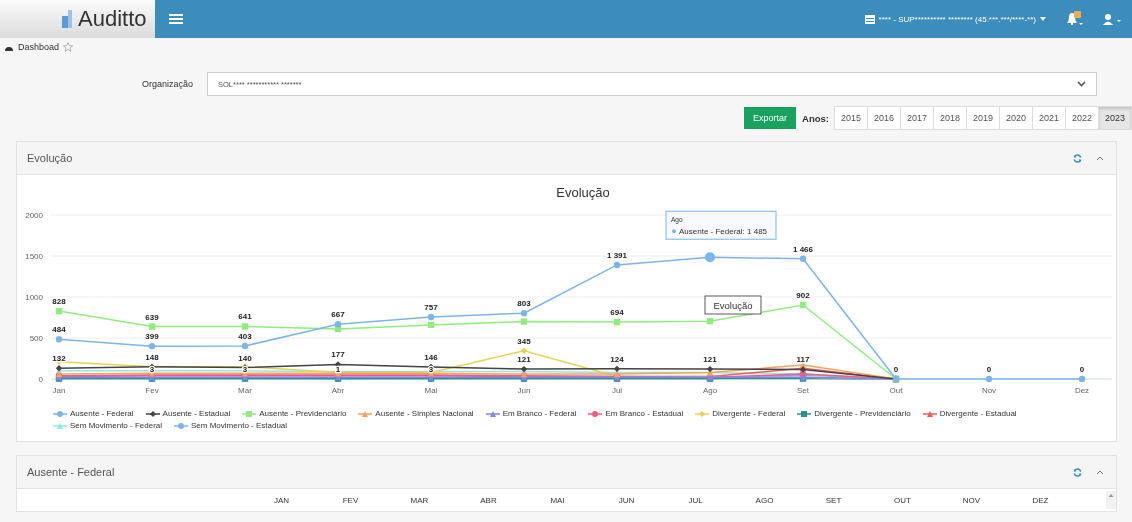 This screenshot has height=522, width=1132. Describe the element at coordinates (989, 390) in the screenshot. I see `x-axis-label: Nov` at that location.